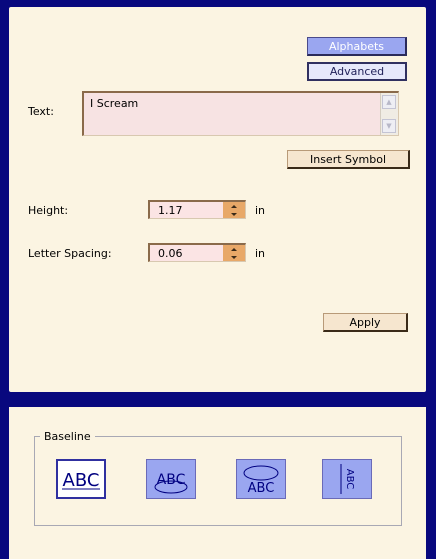 The width and height of the screenshot is (436, 559). I want to click on baseline-arc-top-icon: ABC, so click(171, 483).